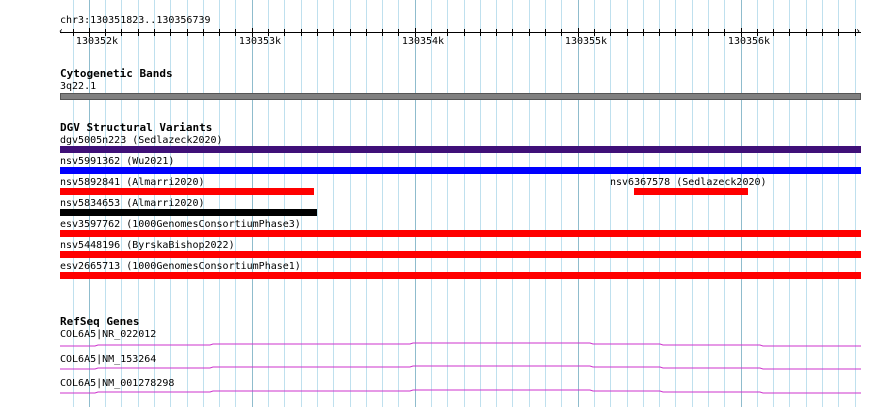  Describe the element at coordinates (78, 86) in the screenshot. I see `cytoband-label: 3q22.1` at that location.